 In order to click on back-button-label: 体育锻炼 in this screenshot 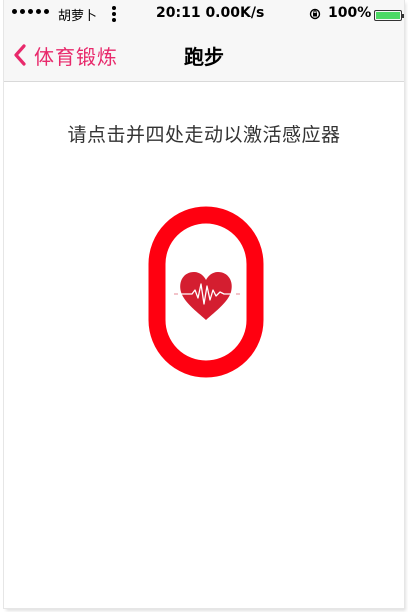, I will do `click(76, 56)`.